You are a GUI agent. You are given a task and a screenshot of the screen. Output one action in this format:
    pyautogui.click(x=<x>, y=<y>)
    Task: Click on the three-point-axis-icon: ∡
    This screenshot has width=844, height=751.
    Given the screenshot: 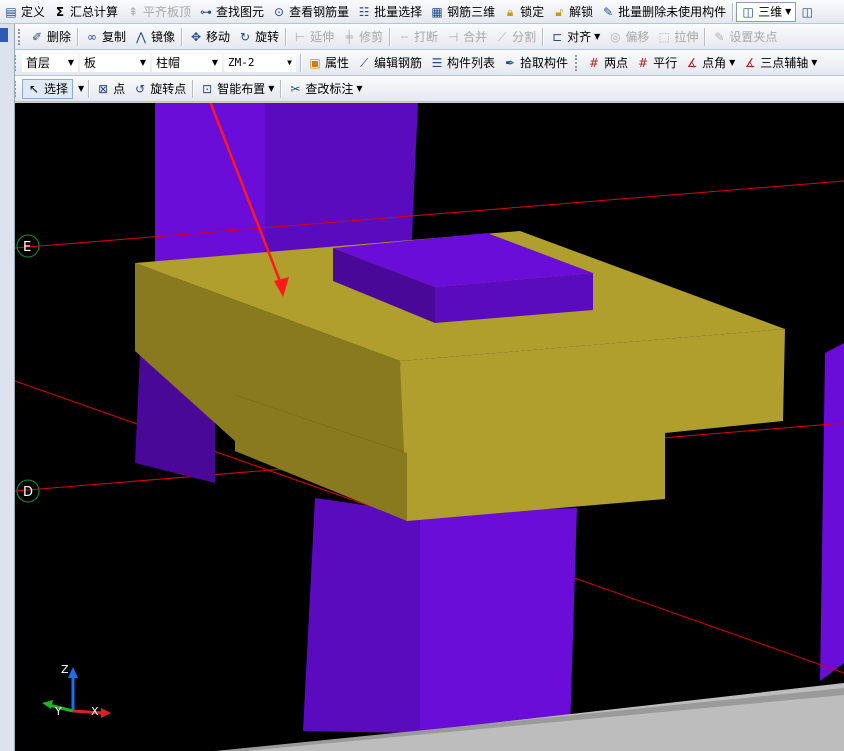 What is the action you would take?
    pyautogui.click(x=750, y=62)
    